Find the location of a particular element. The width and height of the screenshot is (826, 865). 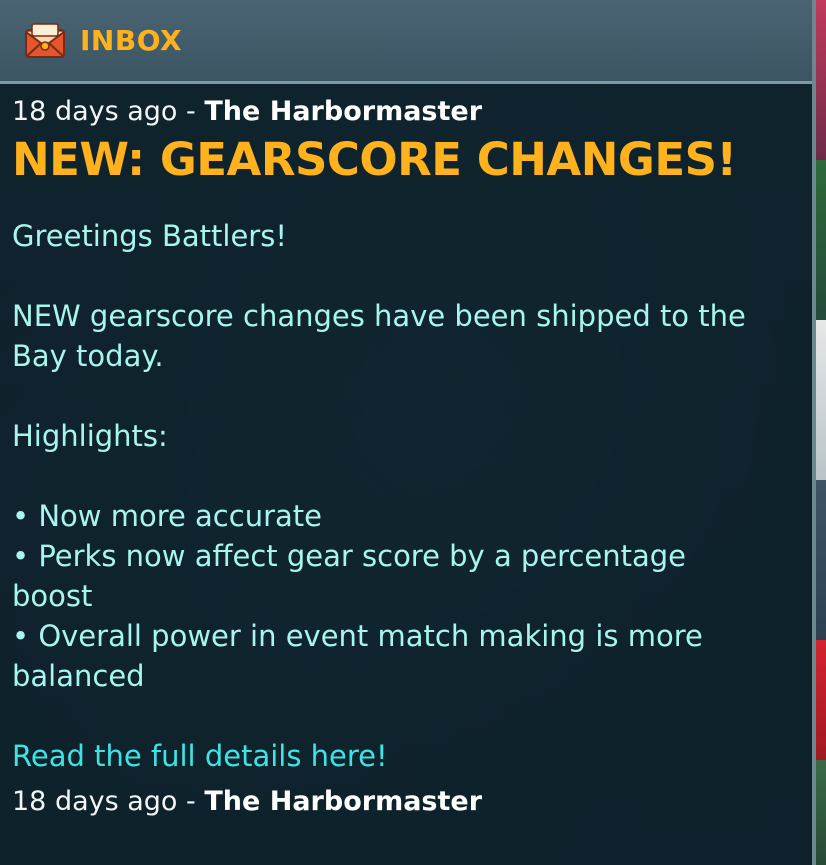

bullet-line: balanced is located at coordinates (78, 676).